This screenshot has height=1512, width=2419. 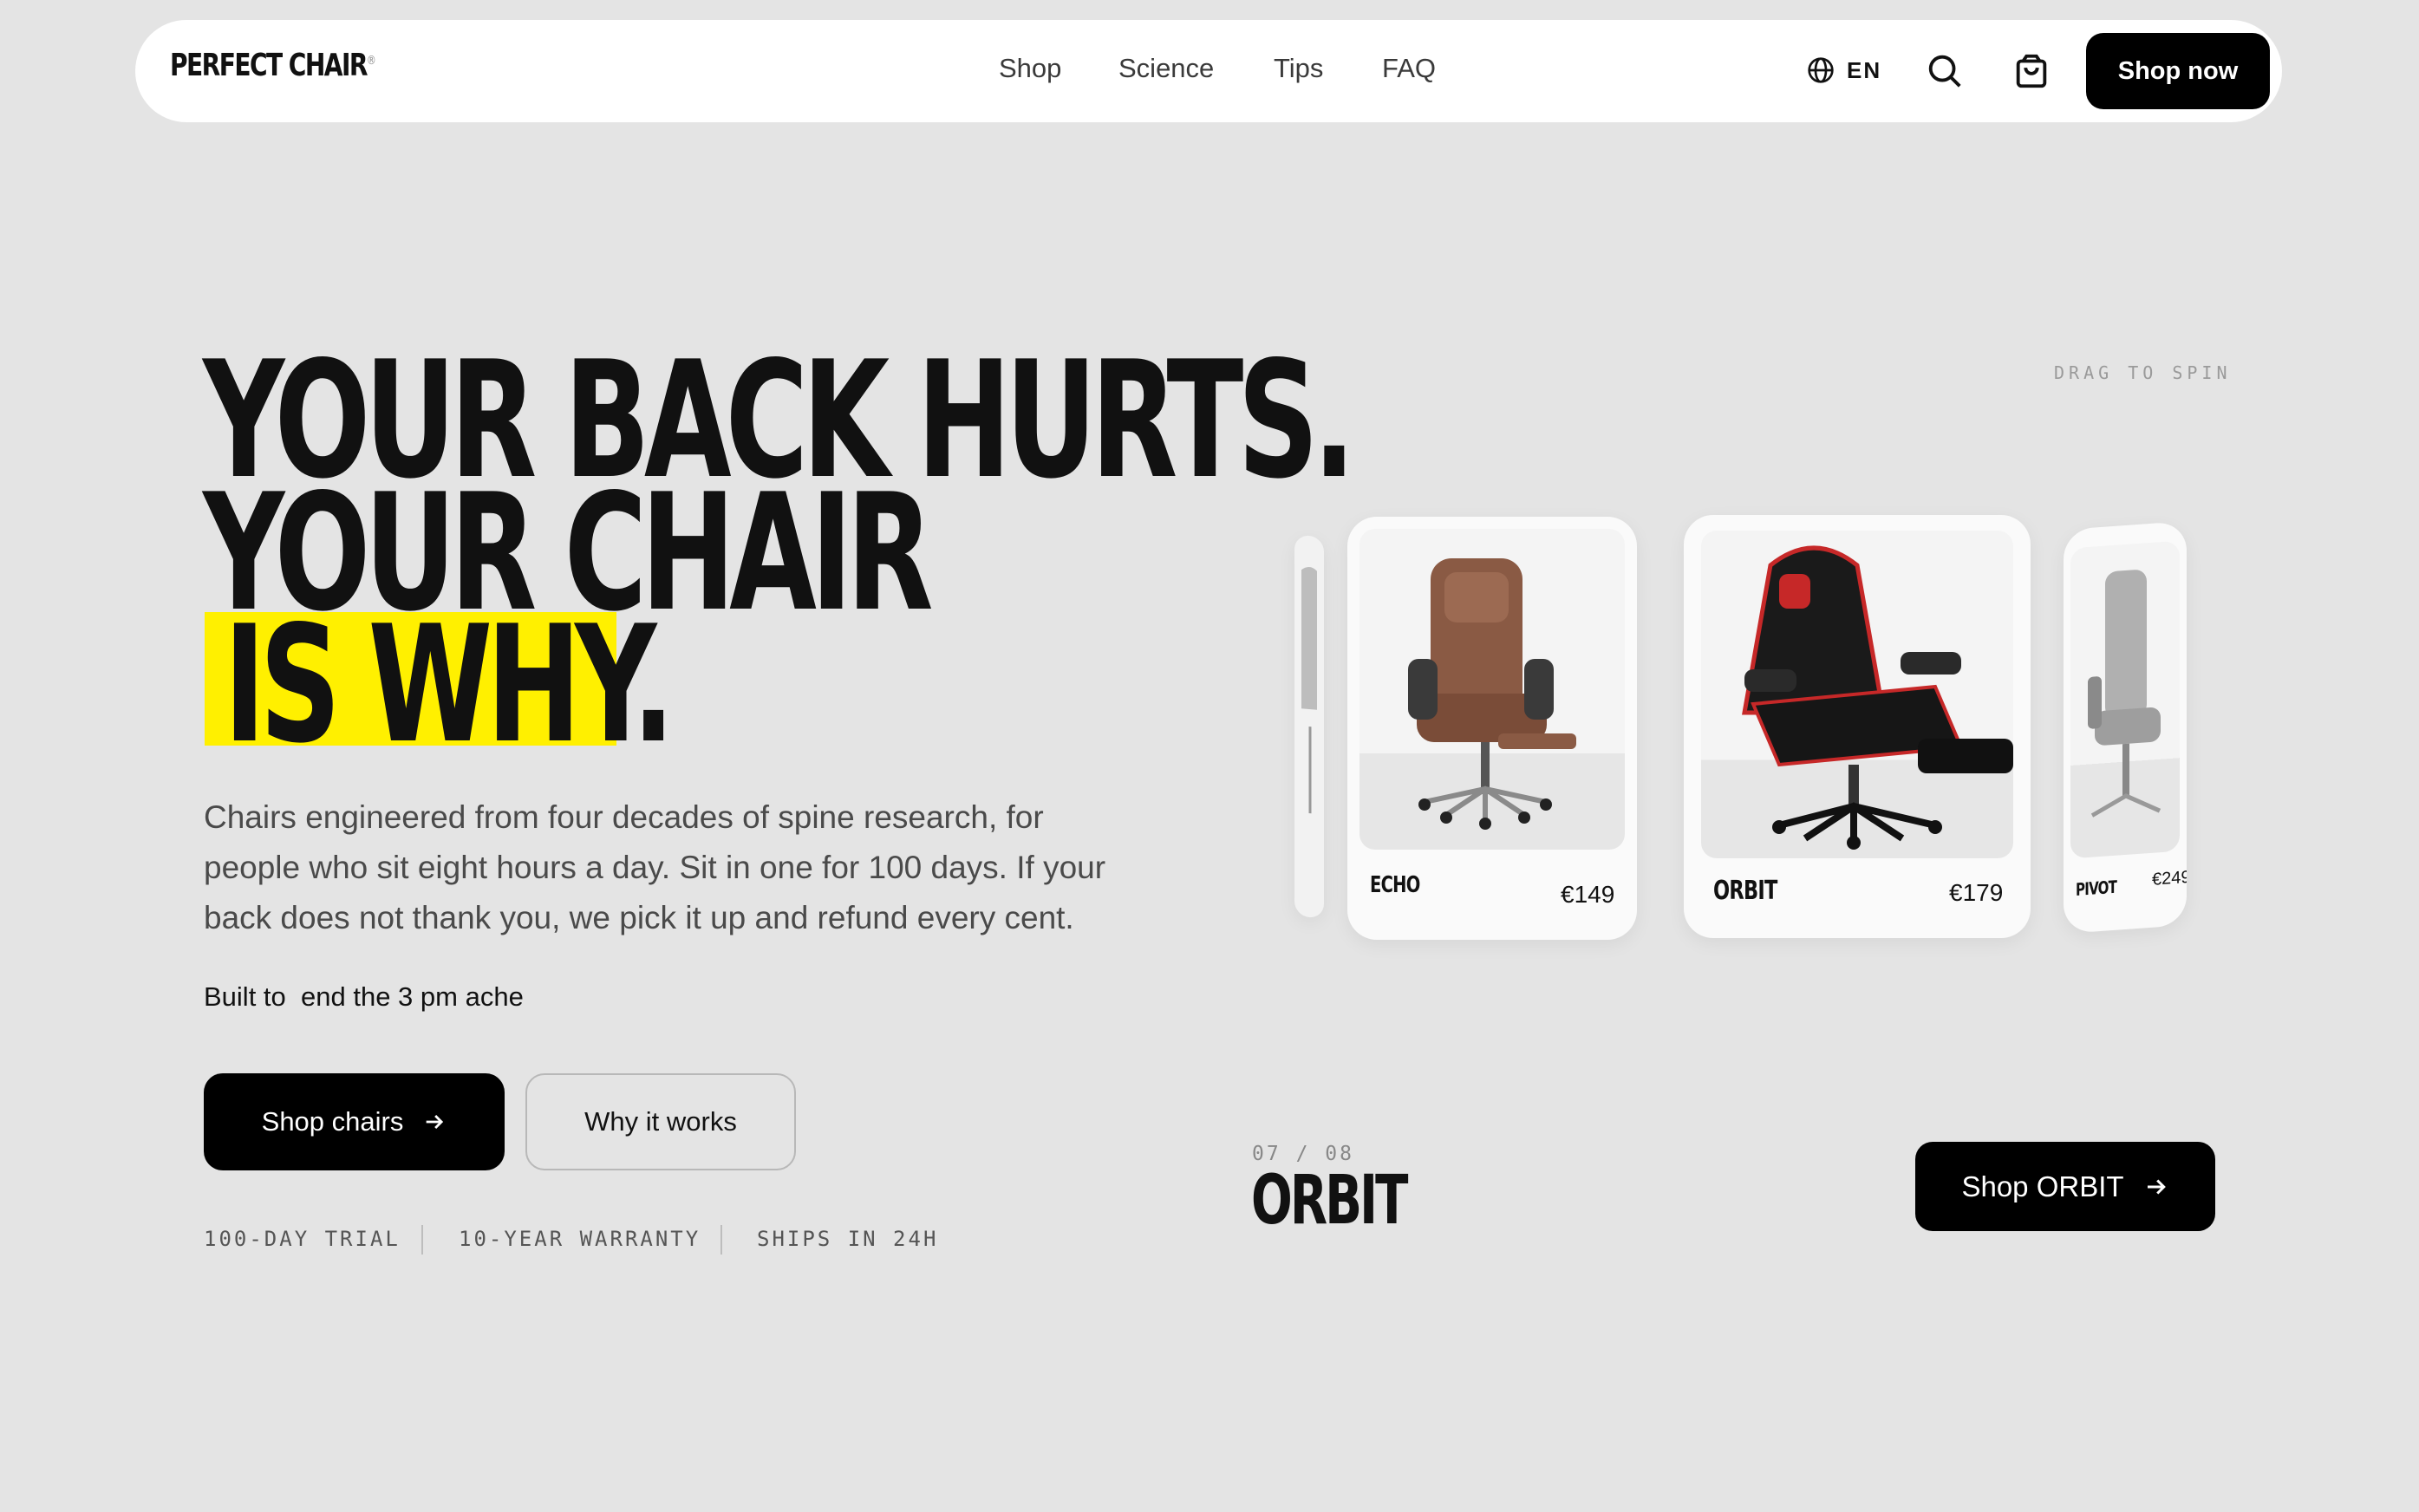 What do you see at coordinates (1030, 68) in the screenshot?
I see `nav-link-shop: Shop` at bounding box center [1030, 68].